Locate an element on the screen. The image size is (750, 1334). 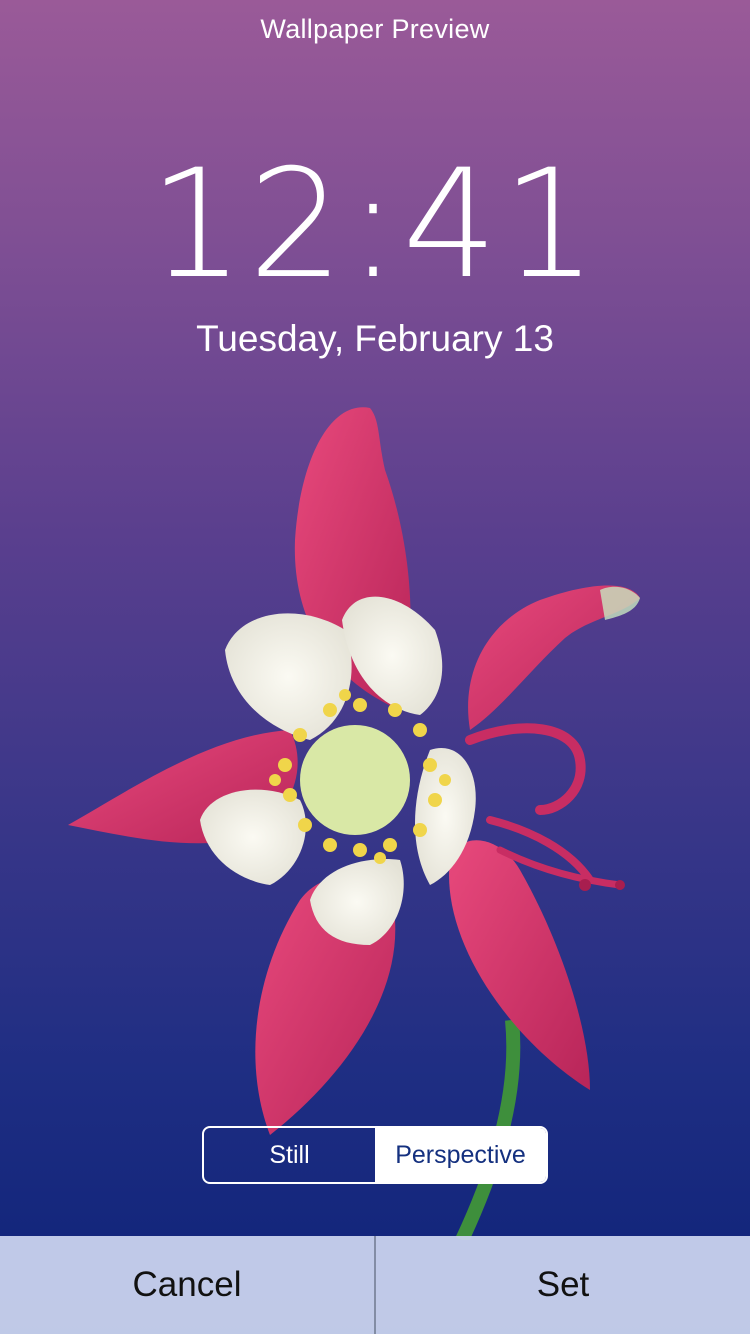
lockscreen-date: Tuesday, February 13 is located at coordinates (375, 338).